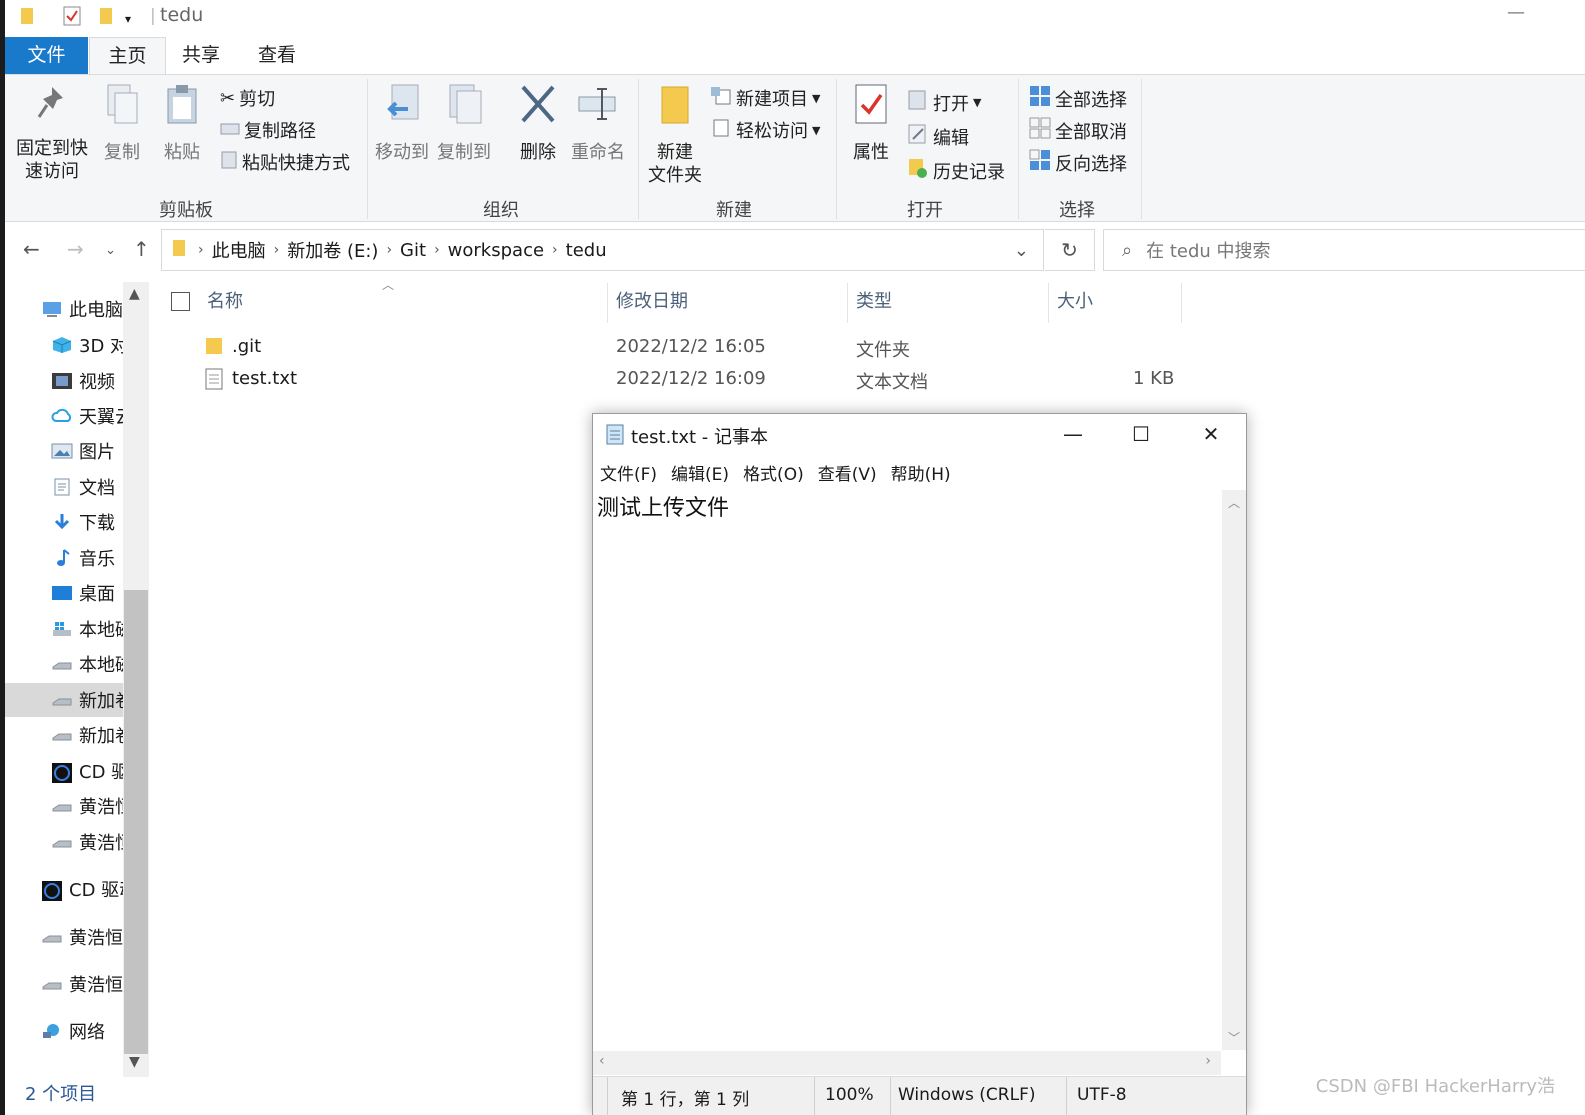  What do you see at coordinates (1091, 100) in the screenshot?
I see `select-all-label: 全部选择` at bounding box center [1091, 100].